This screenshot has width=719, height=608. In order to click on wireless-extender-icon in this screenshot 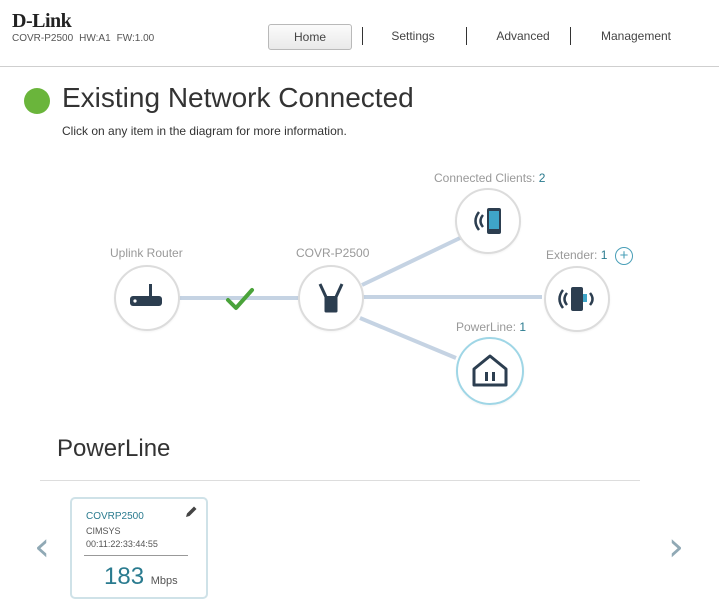, I will do `click(576, 299)`.